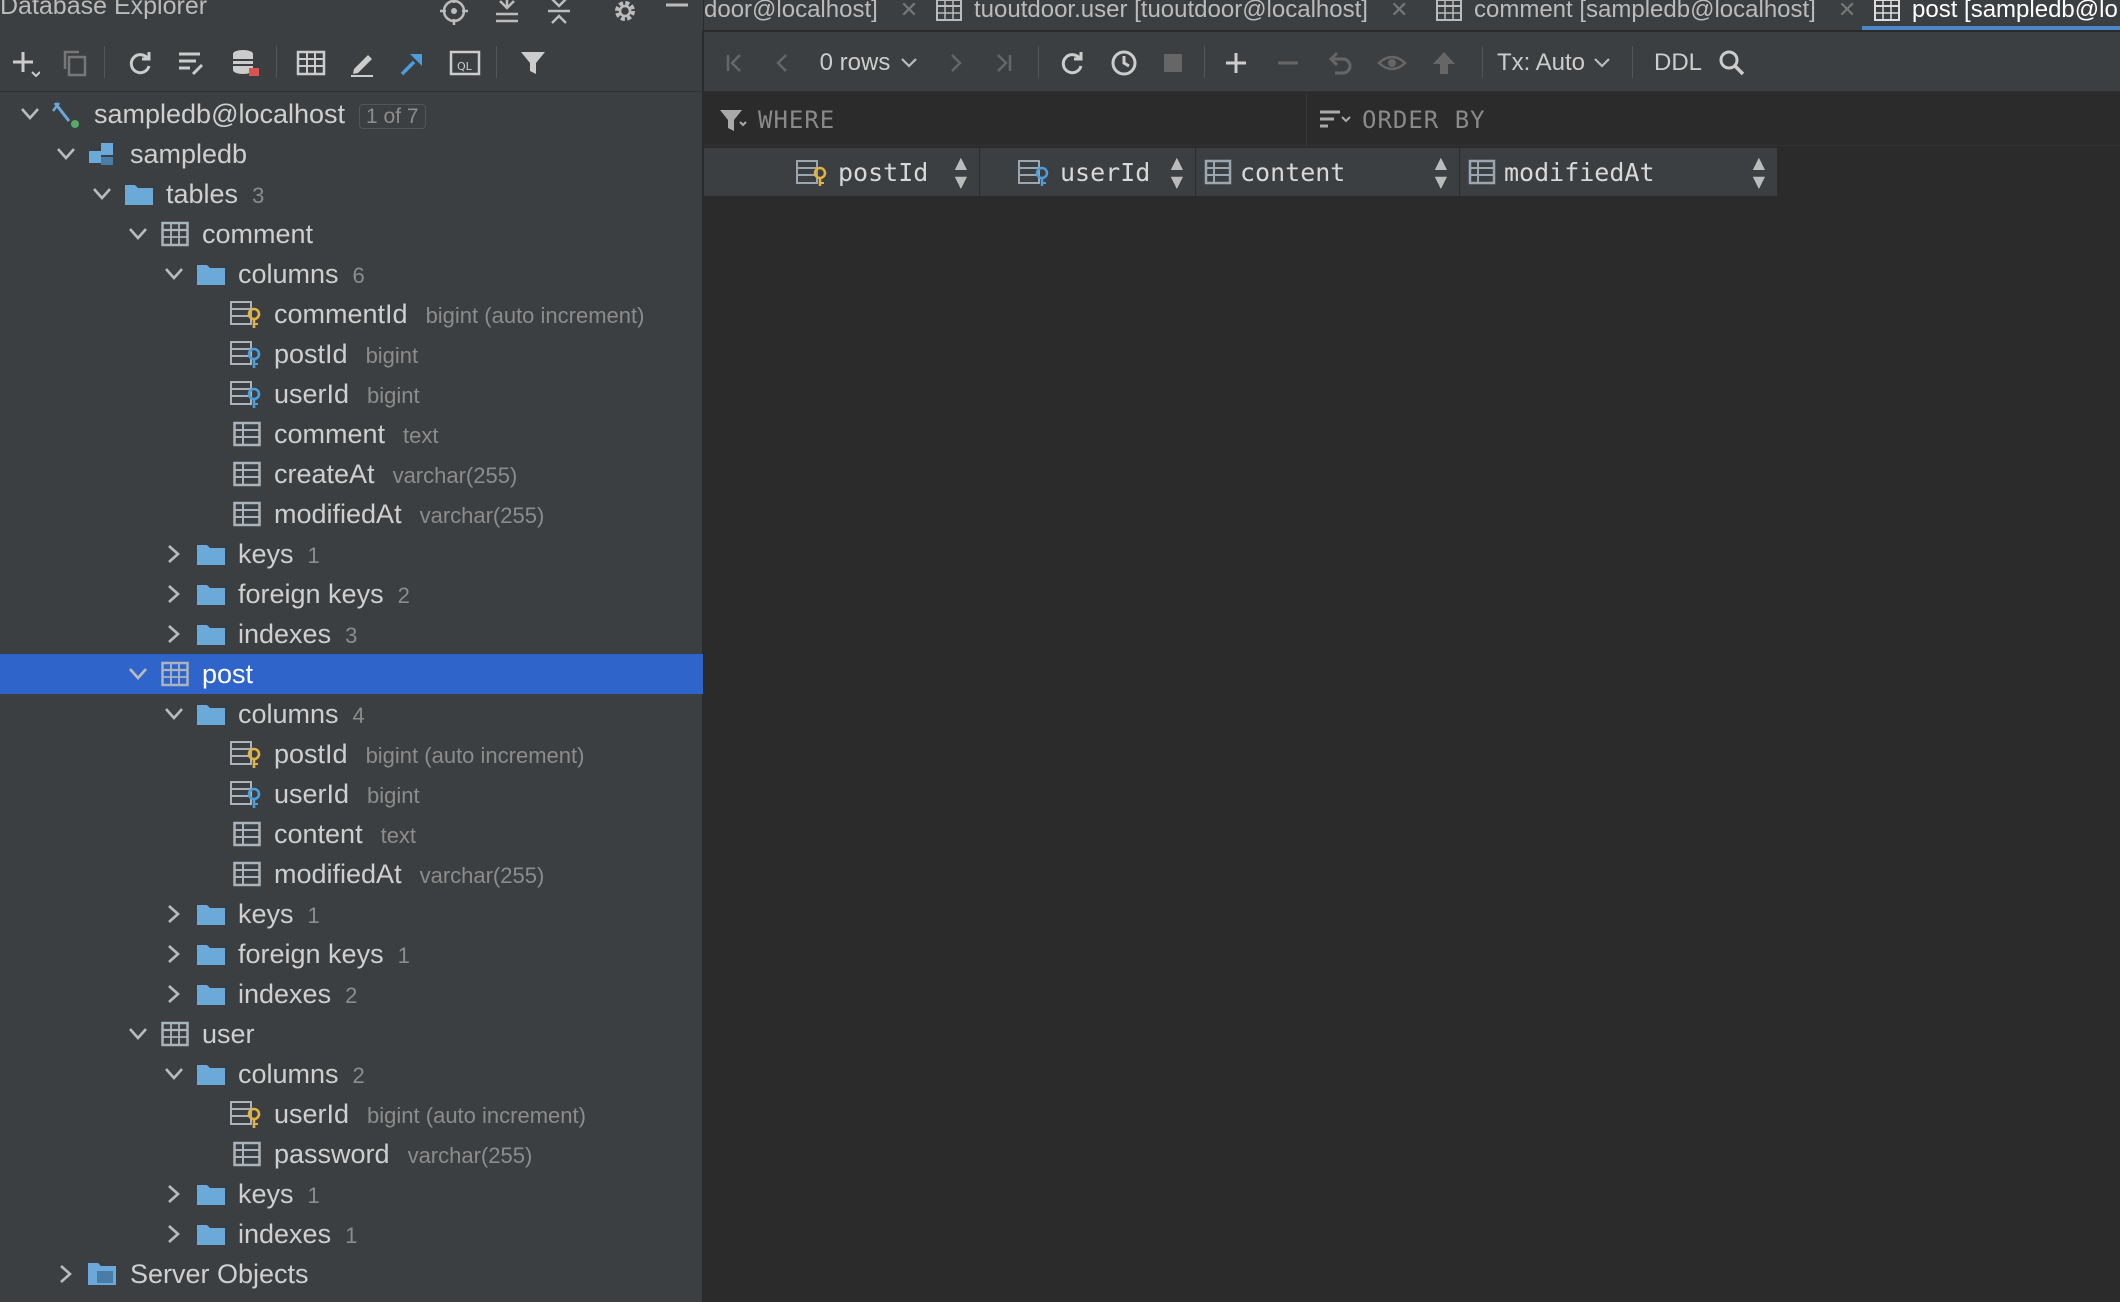 The image size is (2120, 1302). I want to click on tree-columns-folder: columns 2, so click(351, 1074).